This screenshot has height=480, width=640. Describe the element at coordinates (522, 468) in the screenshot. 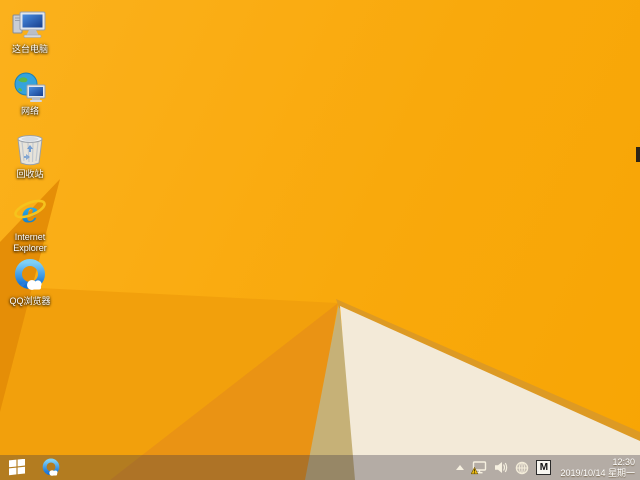

I see `sphere-input-icon` at that location.